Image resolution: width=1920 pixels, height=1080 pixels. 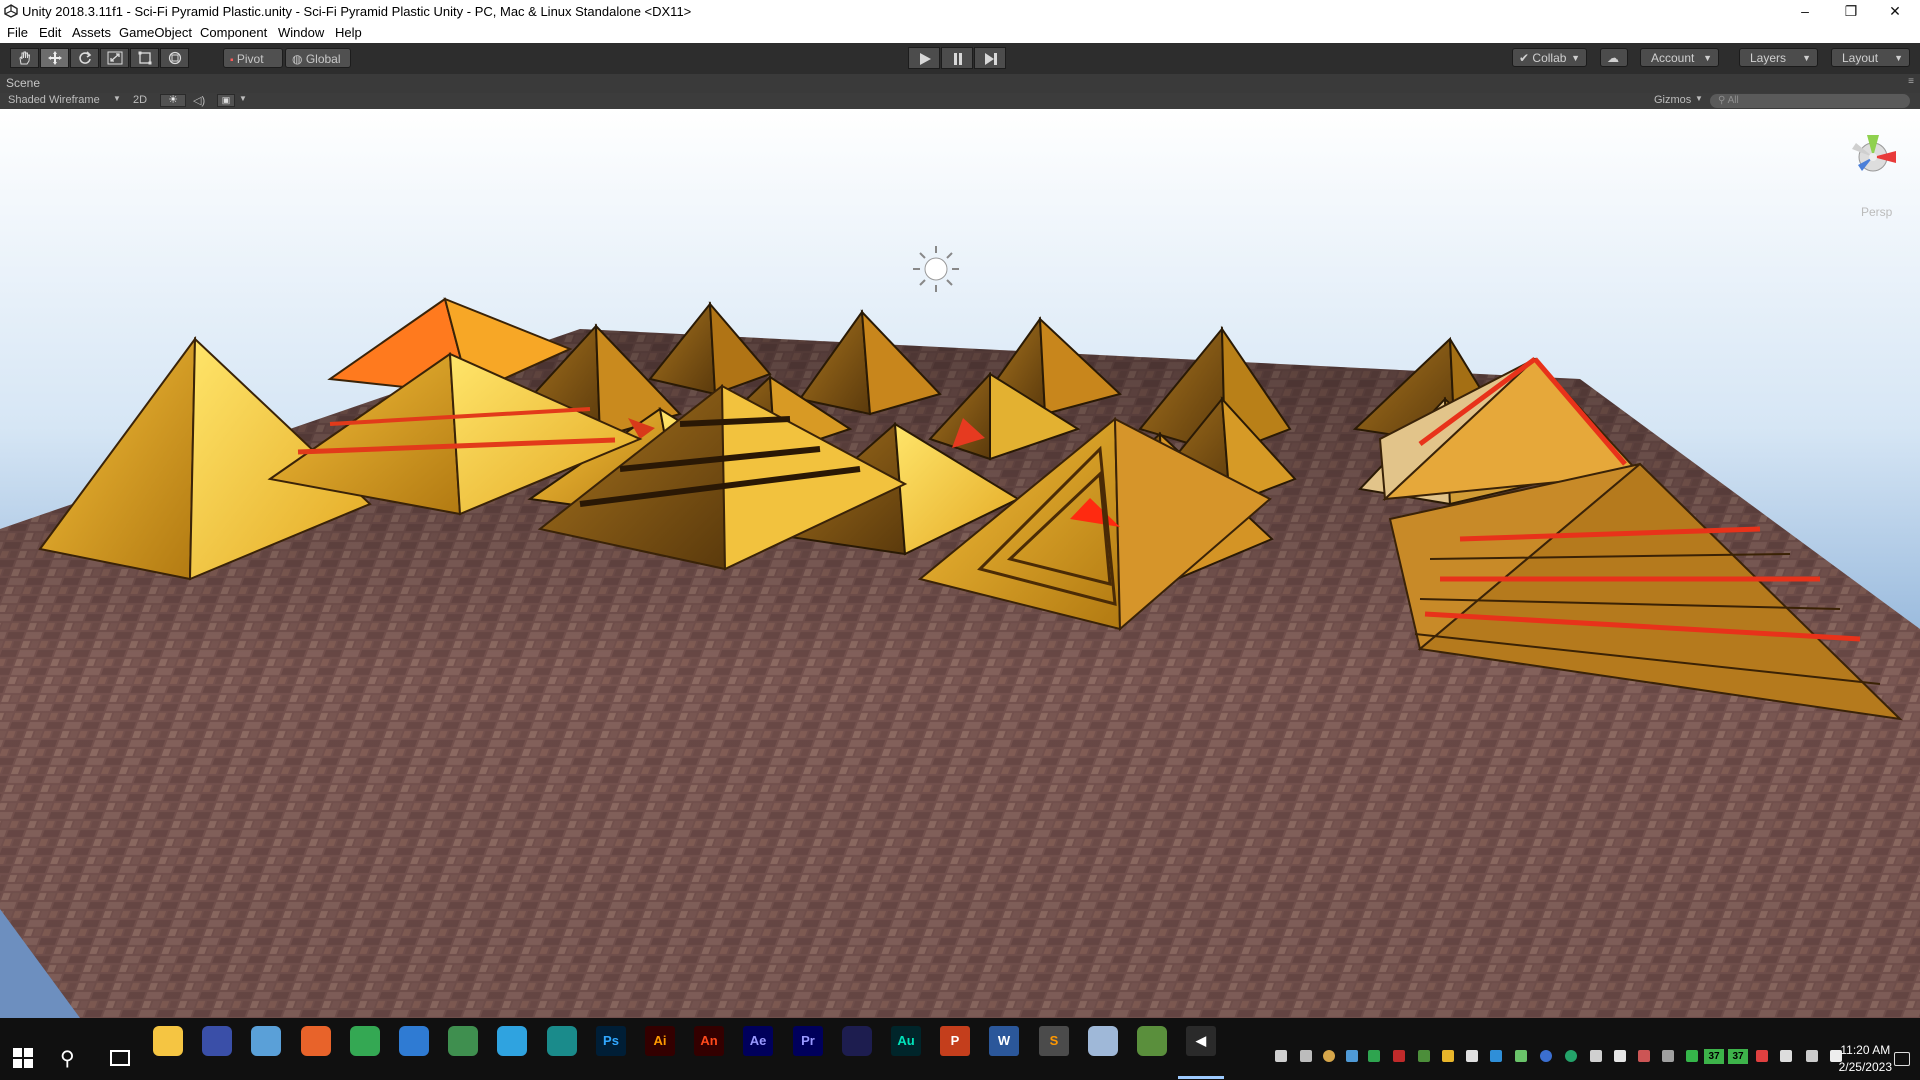 What do you see at coordinates (562, 1041) in the screenshot?
I see `maya-icon` at bounding box center [562, 1041].